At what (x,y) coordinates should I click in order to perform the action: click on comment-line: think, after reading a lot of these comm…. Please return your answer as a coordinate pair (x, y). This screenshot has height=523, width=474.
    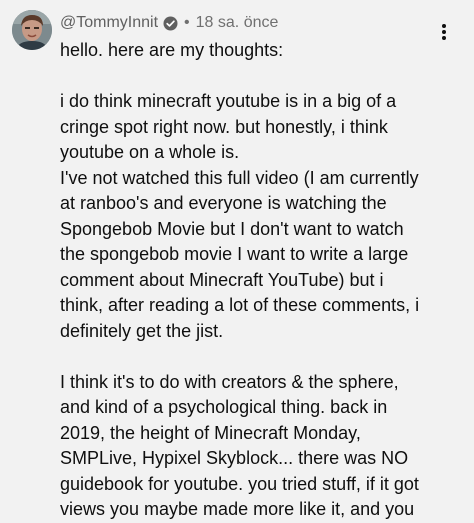
    Looking at the image, I should click on (240, 305).